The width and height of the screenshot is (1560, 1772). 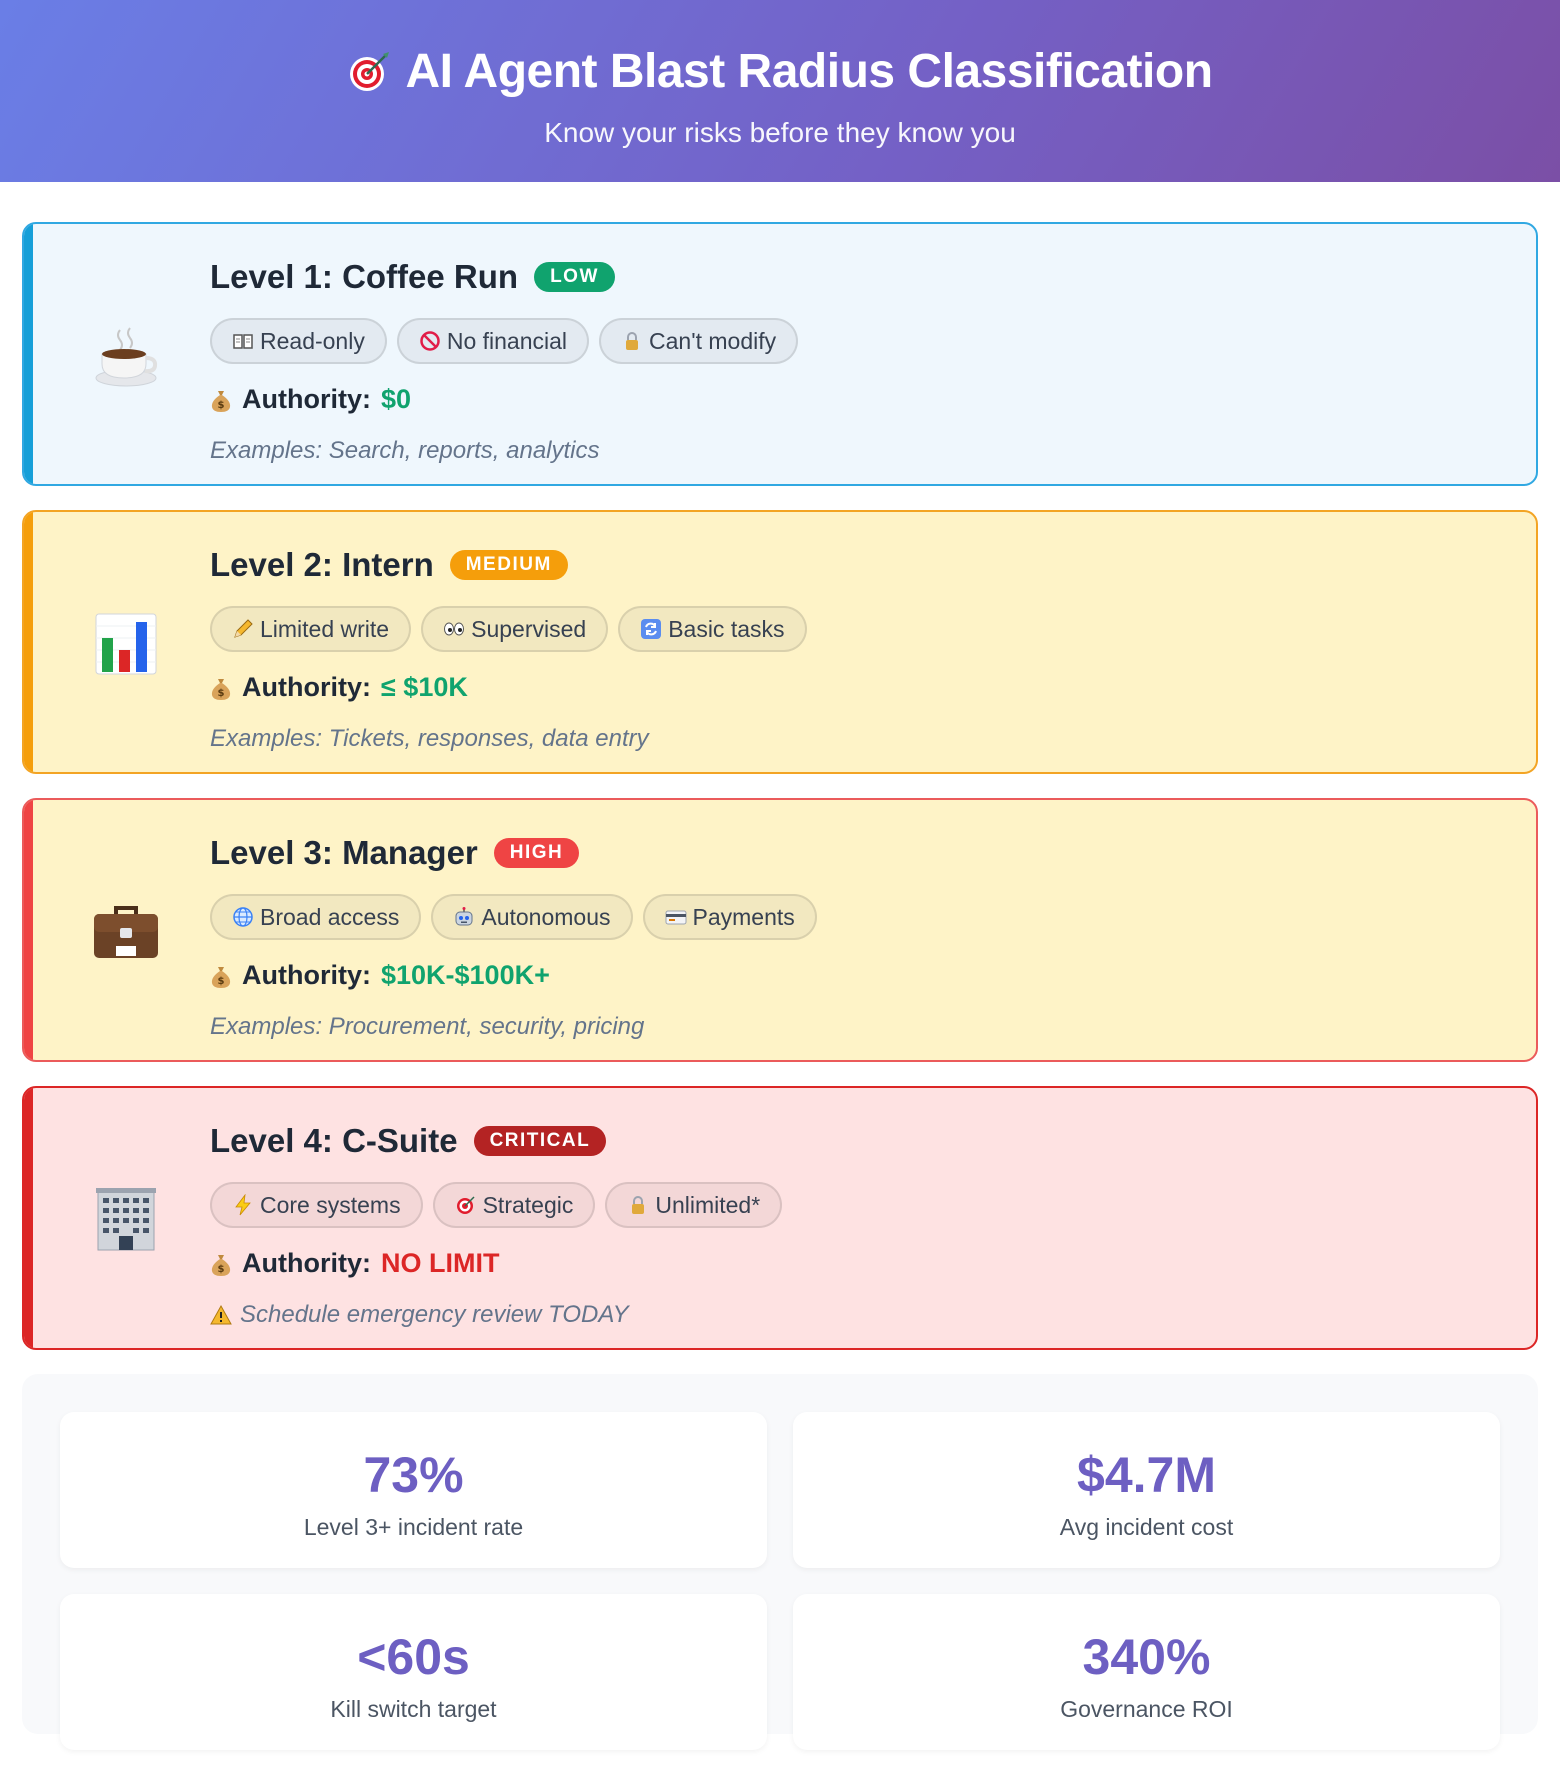 I want to click on stat-card: <60s Kill switch target, so click(x=413, y=1672).